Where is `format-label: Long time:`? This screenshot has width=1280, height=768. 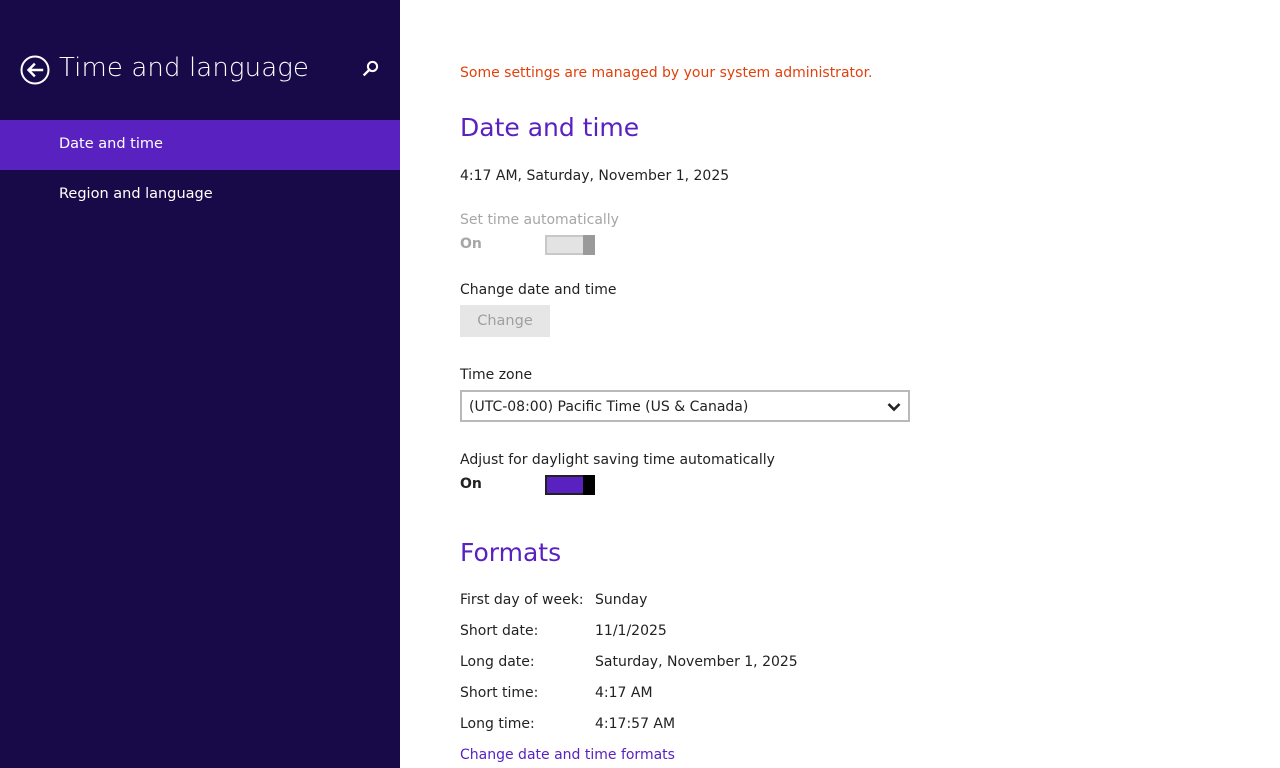 format-label: Long time: is located at coordinates (497, 724).